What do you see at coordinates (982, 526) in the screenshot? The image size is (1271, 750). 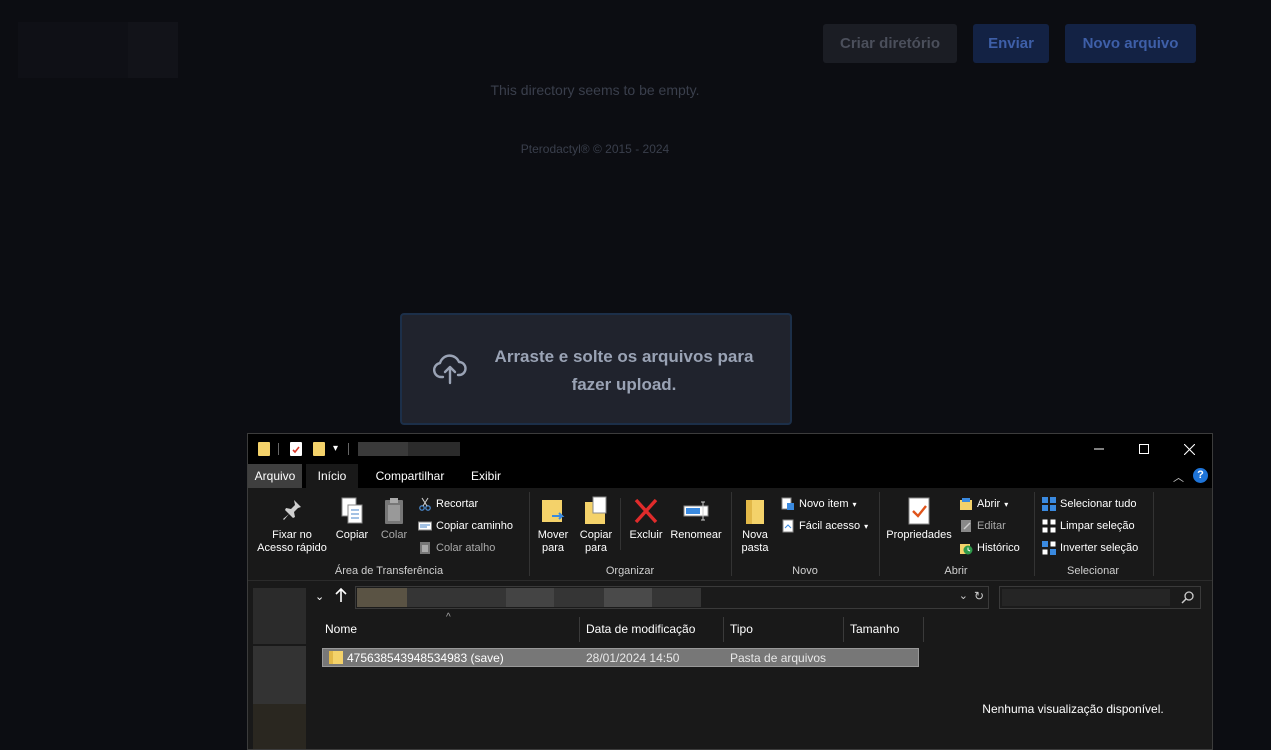 I see `edit-button: Editar` at bounding box center [982, 526].